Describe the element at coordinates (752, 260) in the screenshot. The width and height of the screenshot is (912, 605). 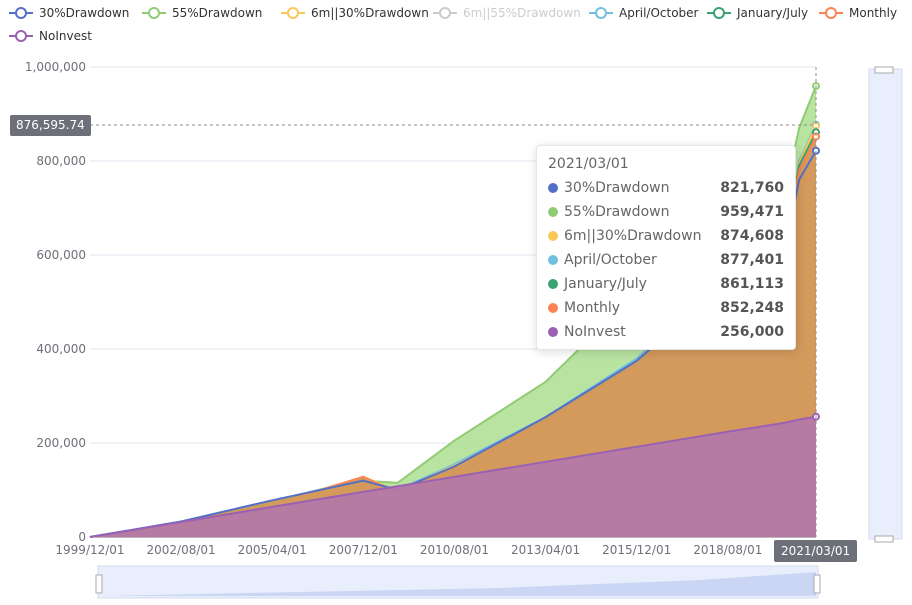
I see `tooltip-series-value: 877,401` at that location.